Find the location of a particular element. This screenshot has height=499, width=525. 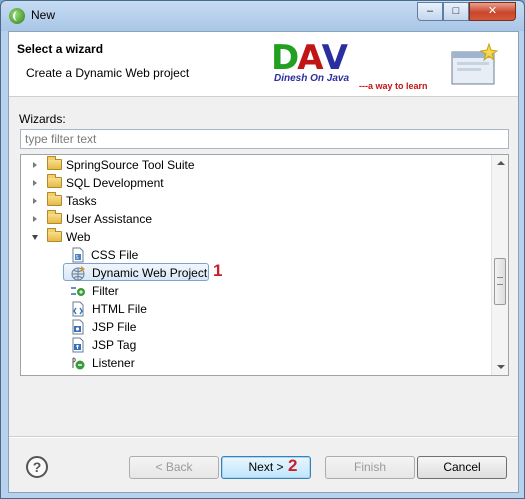

banner-title: Select a wizard is located at coordinates (60, 49).